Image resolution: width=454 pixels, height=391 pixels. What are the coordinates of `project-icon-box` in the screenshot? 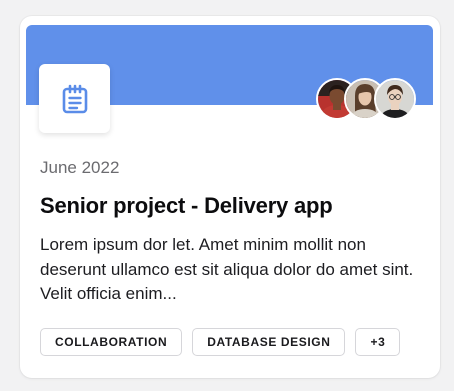 It's located at (74, 98).